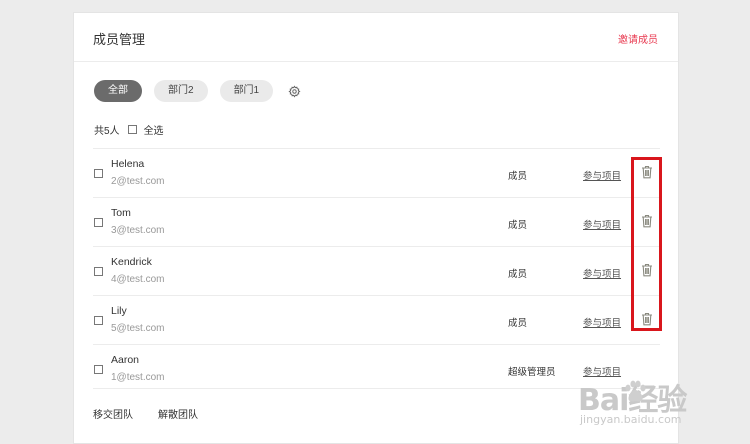 Image resolution: width=750 pixels, height=444 pixels. What do you see at coordinates (131, 262) in the screenshot?
I see `member-name: Kendrick` at bounding box center [131, 262].